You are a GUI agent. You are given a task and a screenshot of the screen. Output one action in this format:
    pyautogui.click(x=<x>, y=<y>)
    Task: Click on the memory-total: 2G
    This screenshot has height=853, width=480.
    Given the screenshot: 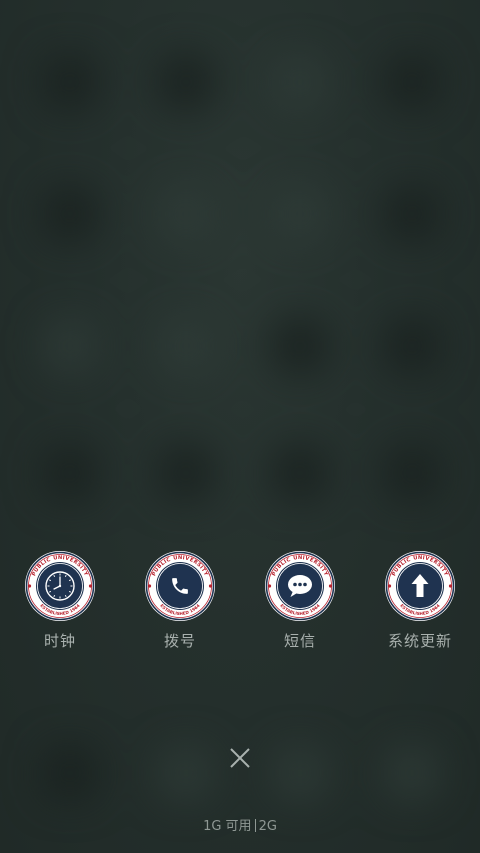 What is the action you would take?
    pyautogui.click(x=267, y=826)
    